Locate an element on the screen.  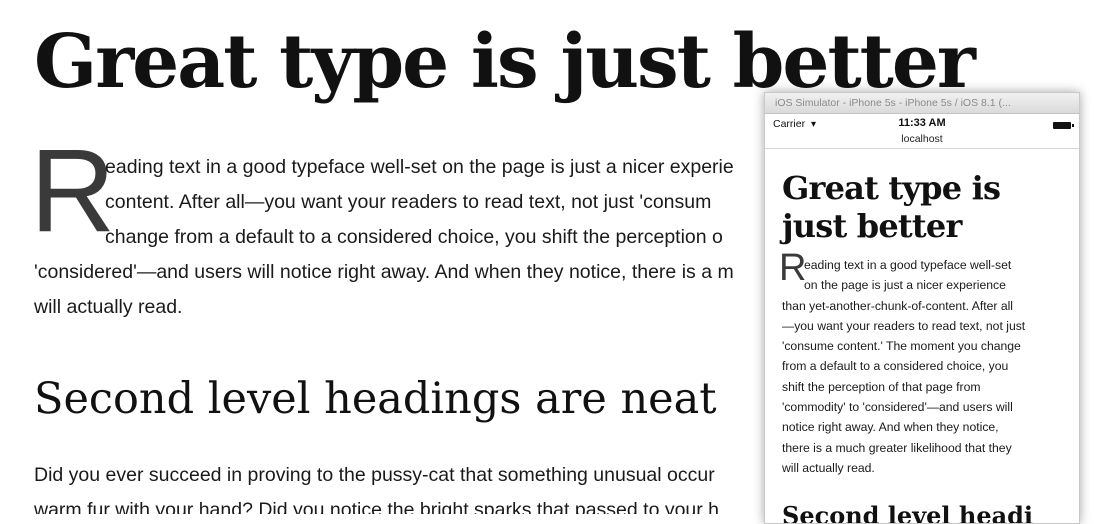
mobile-drop-cap: R is located at coordinates (793, 268).